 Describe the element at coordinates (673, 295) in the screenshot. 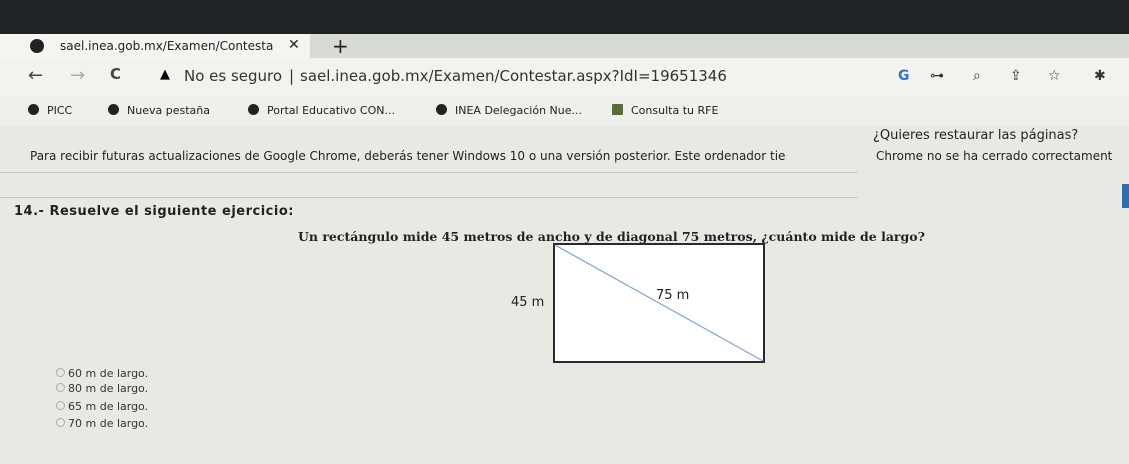

I see `diagonal-label: 75 m` at that location.